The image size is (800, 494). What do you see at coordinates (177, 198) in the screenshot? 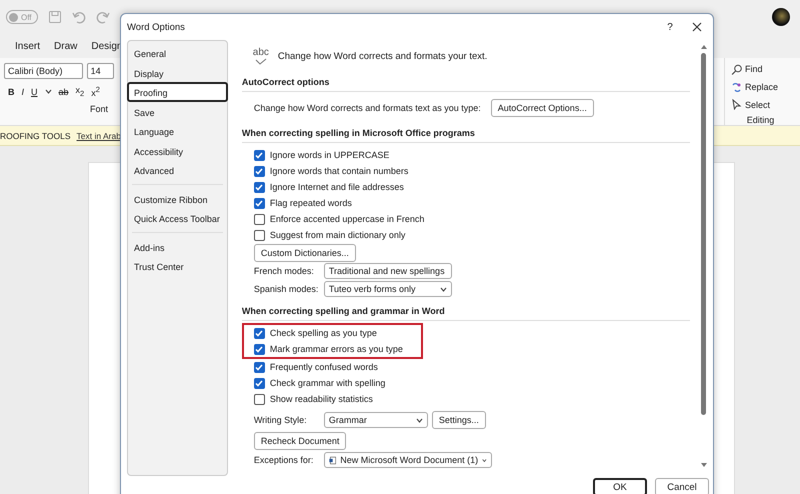
I see `sidebar-item: Customize Ribbon` at bounding box center [177, 198].